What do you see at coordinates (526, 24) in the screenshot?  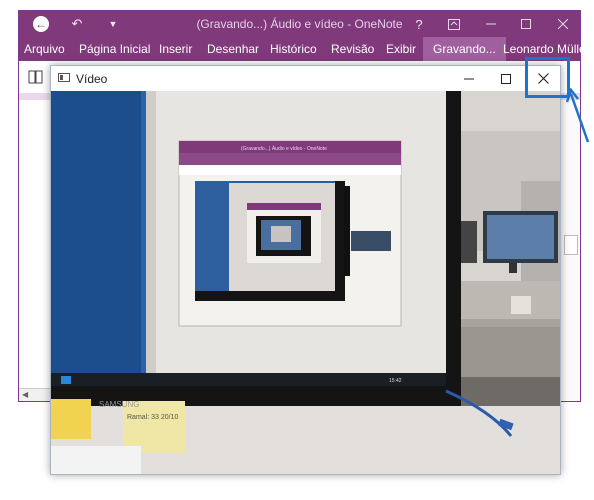 I see `maximize-icon` at bounding box center [526, 24].